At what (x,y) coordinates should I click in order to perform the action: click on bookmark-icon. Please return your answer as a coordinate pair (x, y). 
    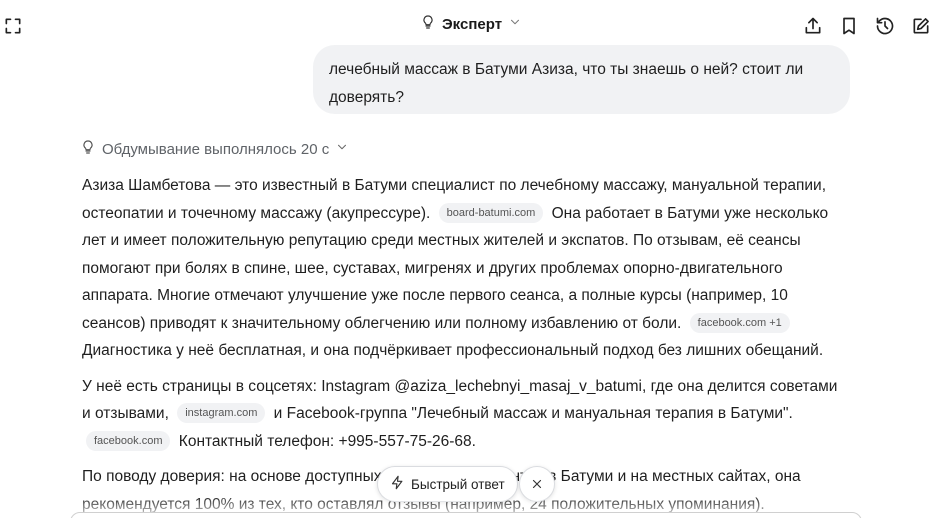
    Looking at the image, I should click on (849, 26).